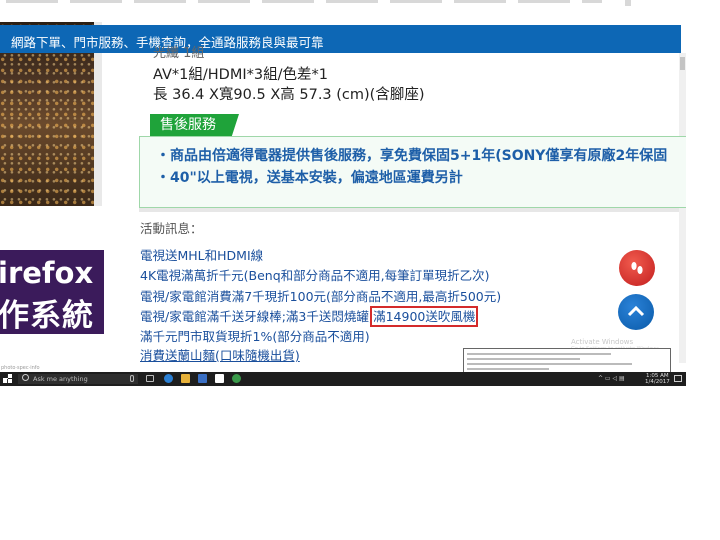 This screenshot has height=540, width=720. What do you see at coordinates (202, 378) in the screenshot?
I see `store-icon` at bounding box center [202, 378].